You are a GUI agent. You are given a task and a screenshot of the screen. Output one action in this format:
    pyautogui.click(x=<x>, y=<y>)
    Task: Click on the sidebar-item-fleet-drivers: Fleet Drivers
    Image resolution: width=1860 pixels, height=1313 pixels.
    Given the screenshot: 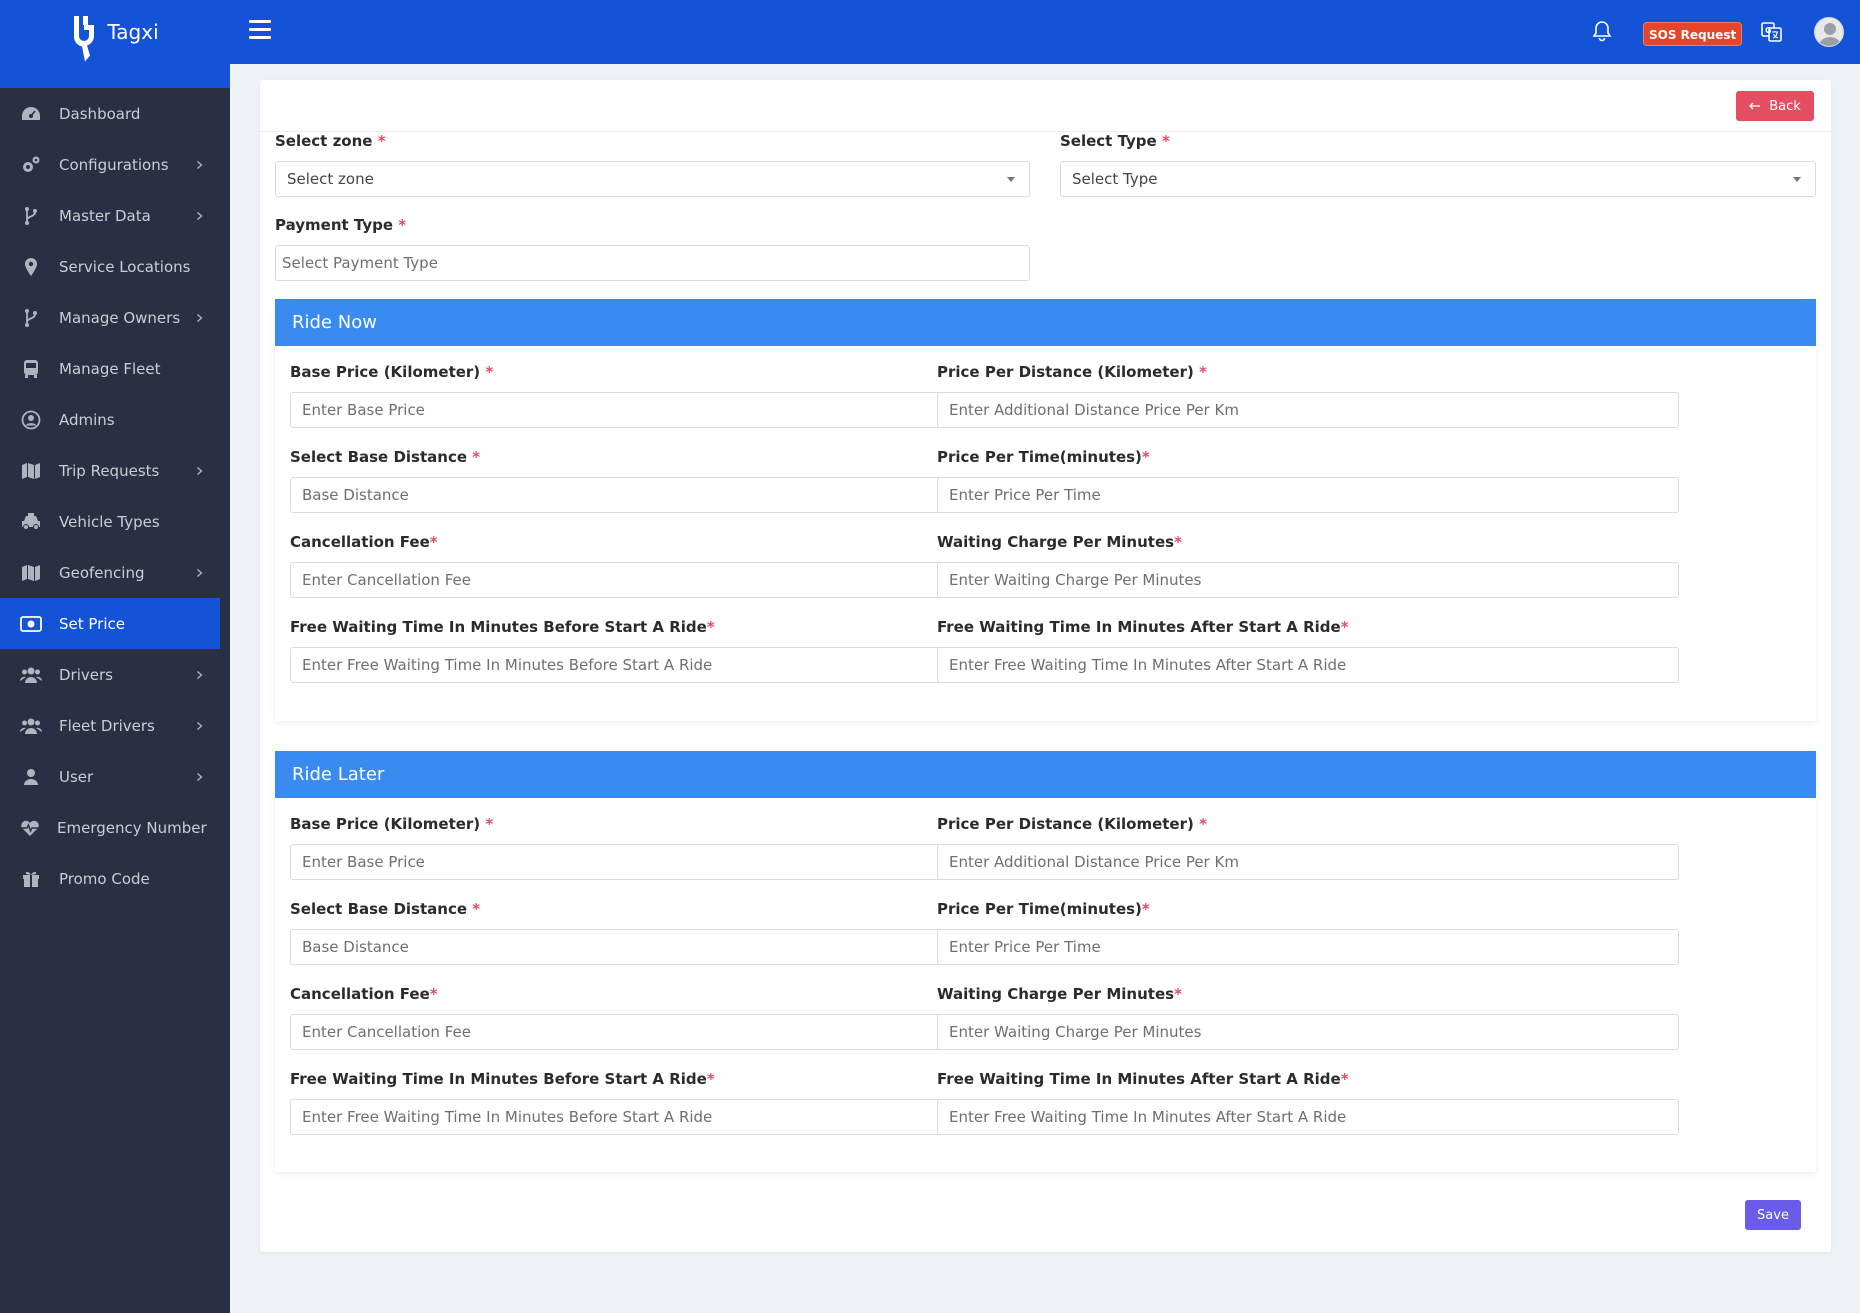 What is the action you would take?
    pyautogui.click(x=115, y=725)
    